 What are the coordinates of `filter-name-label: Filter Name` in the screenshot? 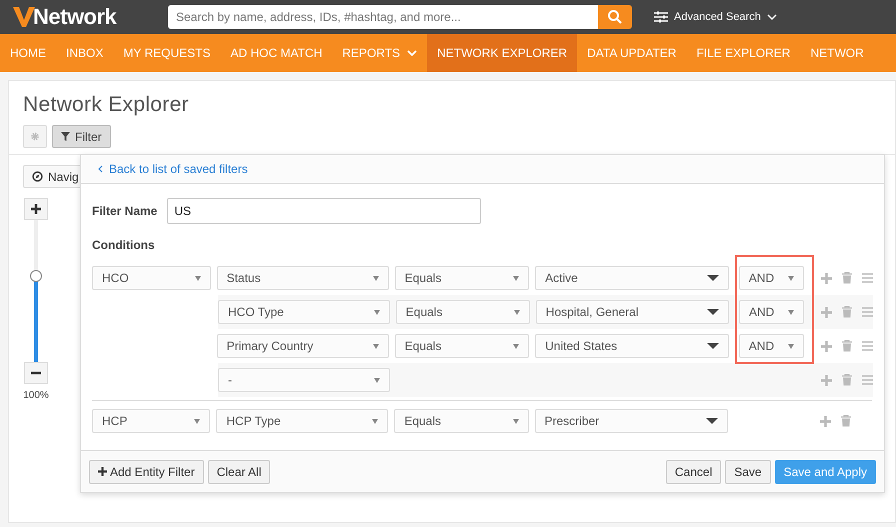 It's located at (125, 211).